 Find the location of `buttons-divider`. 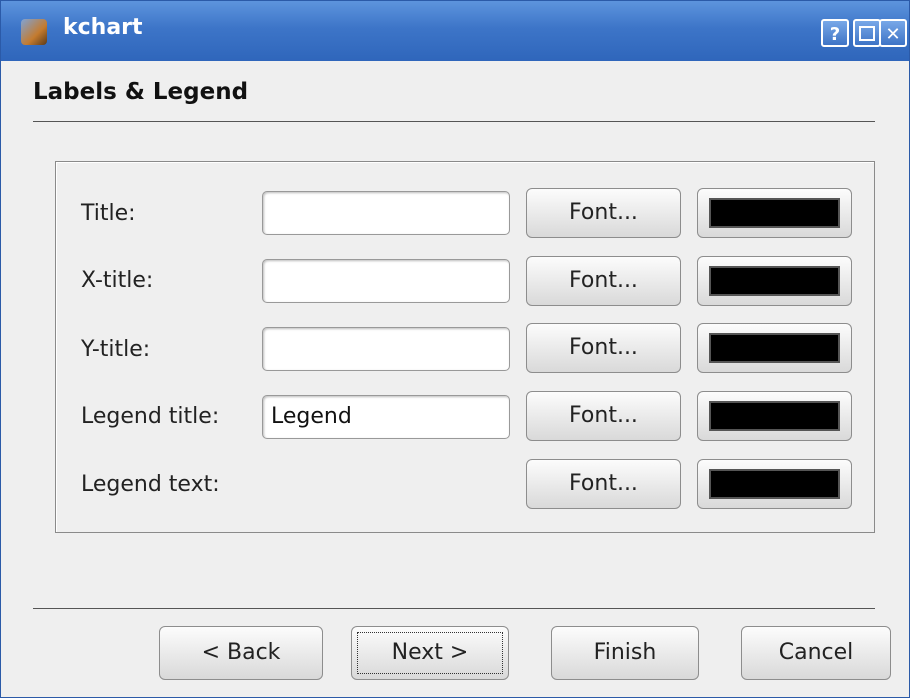

buttons-divider is located at coordinates (454, 608).